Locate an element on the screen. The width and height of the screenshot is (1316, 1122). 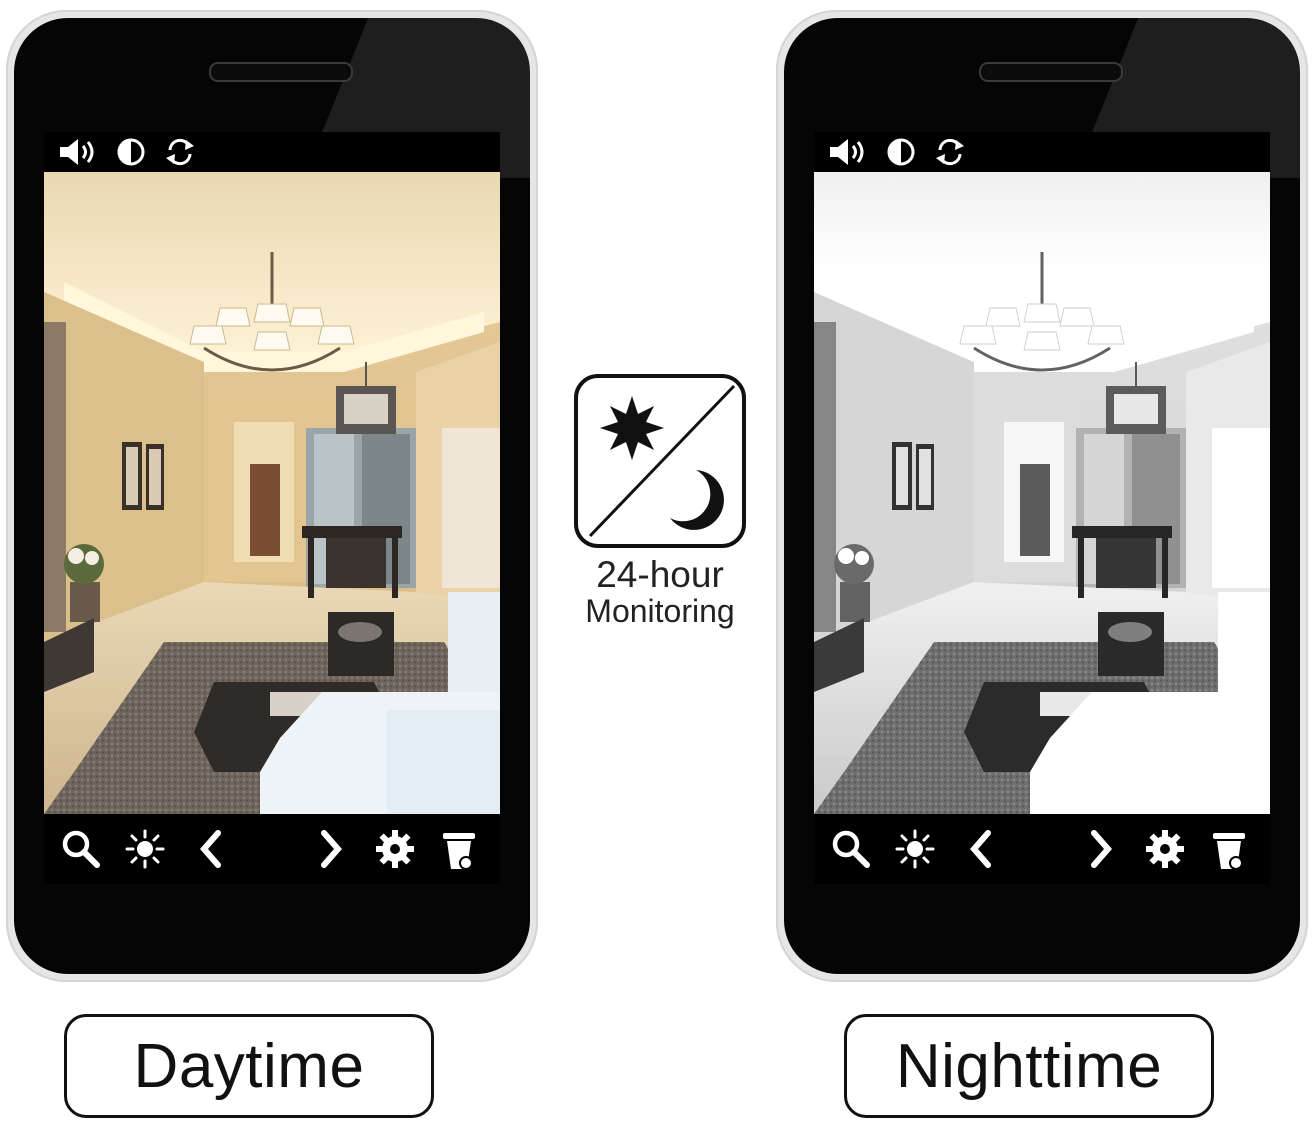
badge-line1: 24-hour is located at coordinates (660, 574).